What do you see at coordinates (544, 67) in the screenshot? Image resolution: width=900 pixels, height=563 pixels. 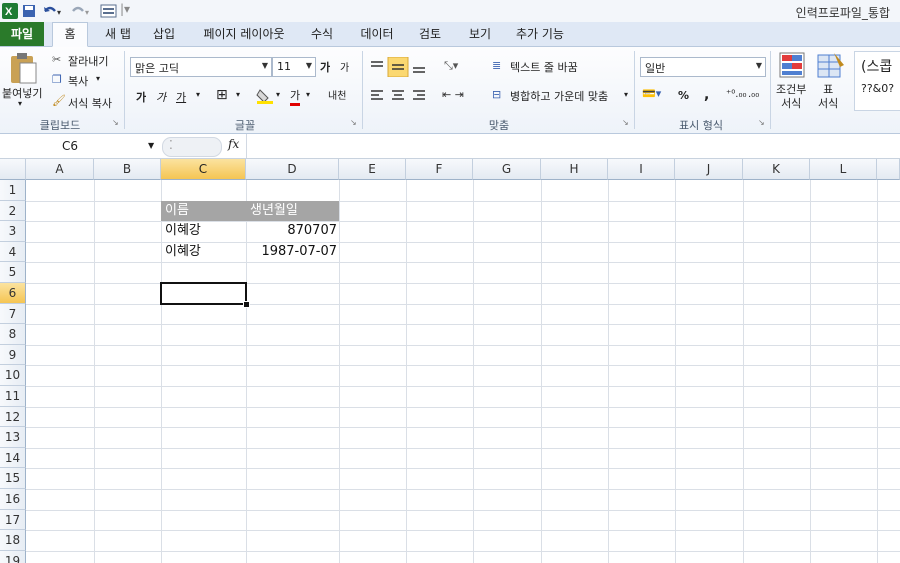 I see `wrap-text-button: 텍스트 줄 바꿈` at bounding box center [544, 67].